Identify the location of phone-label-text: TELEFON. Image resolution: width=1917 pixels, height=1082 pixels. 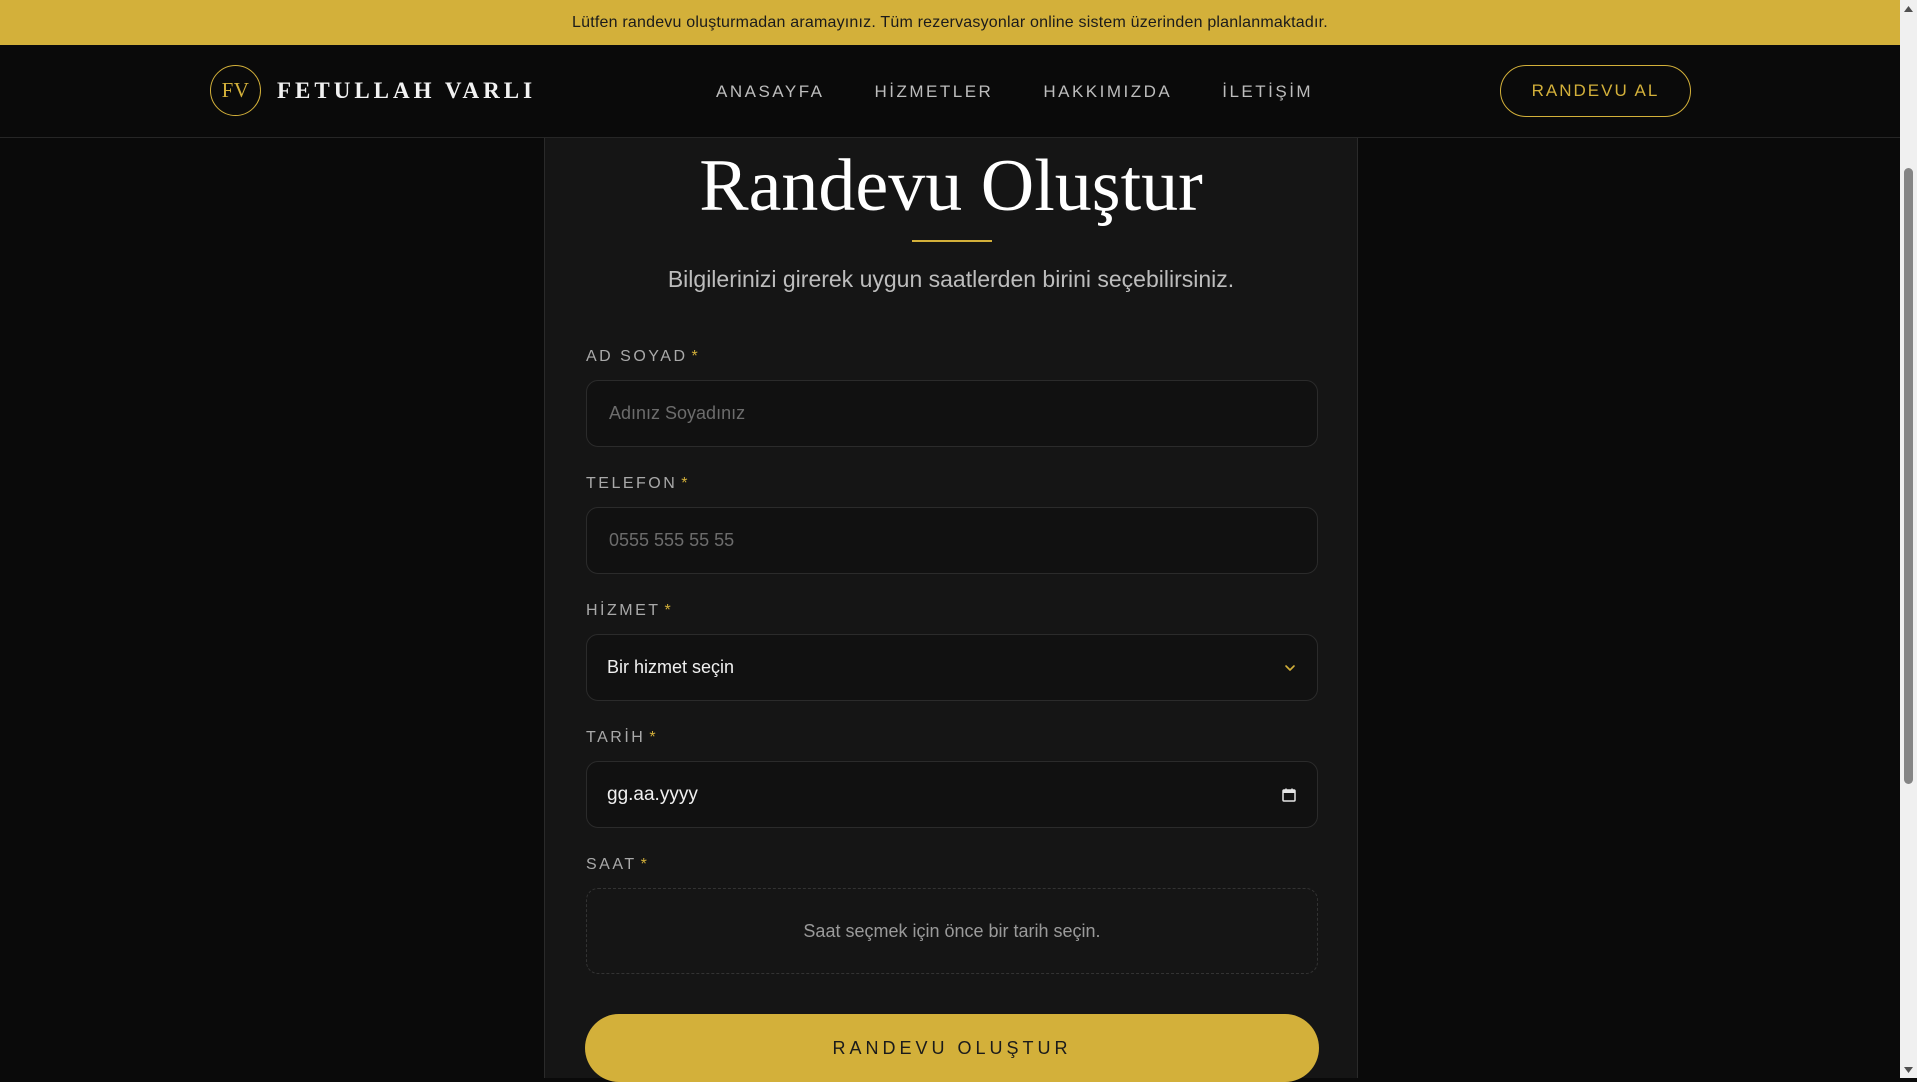
(632, 483).